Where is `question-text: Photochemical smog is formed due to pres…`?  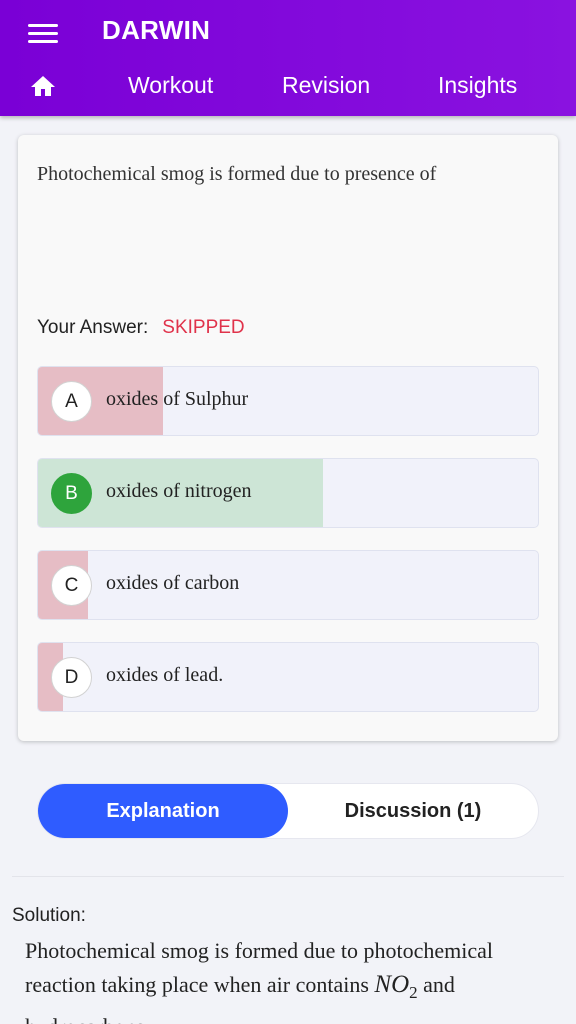 question-text: Photochemical smog is formed due to pres… is located at coordinates (237, 174).